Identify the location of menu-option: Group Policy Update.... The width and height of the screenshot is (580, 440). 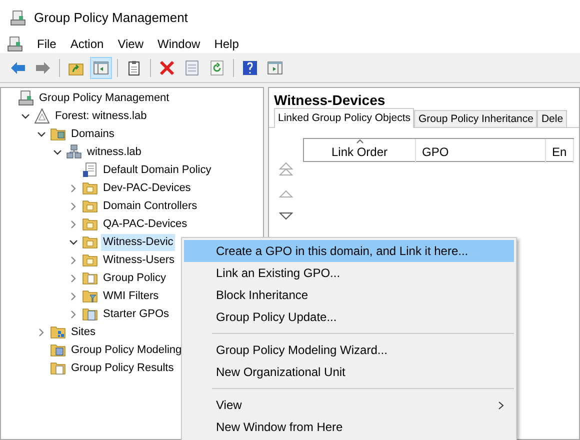
(349, 317).